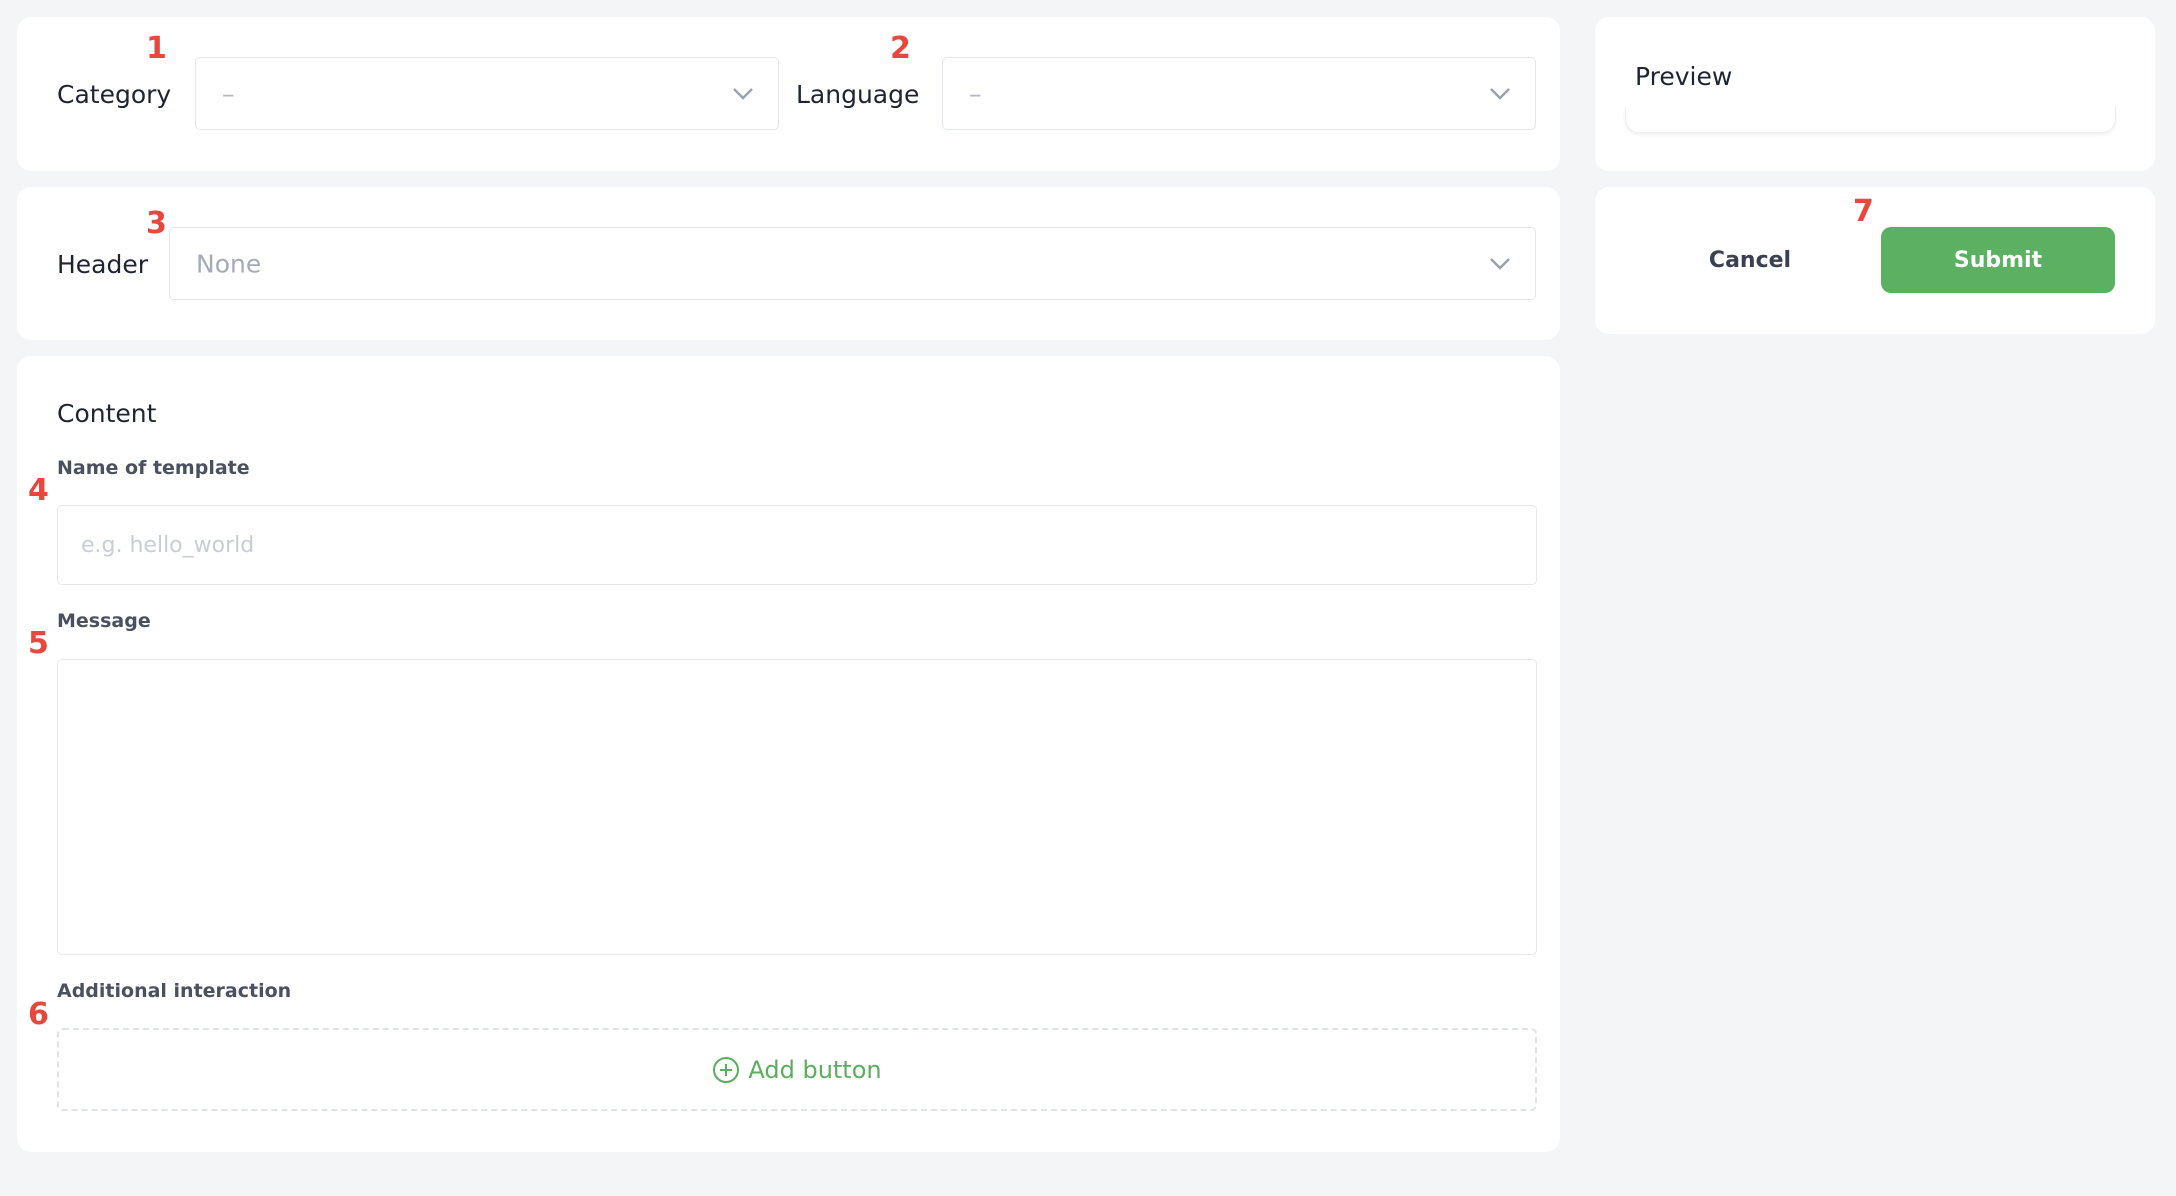 The height and width of the screenshot is (1196, 2176). Describe the element at coordinates (852, 263) in the screenshot. I see `header-select: None` at that location.